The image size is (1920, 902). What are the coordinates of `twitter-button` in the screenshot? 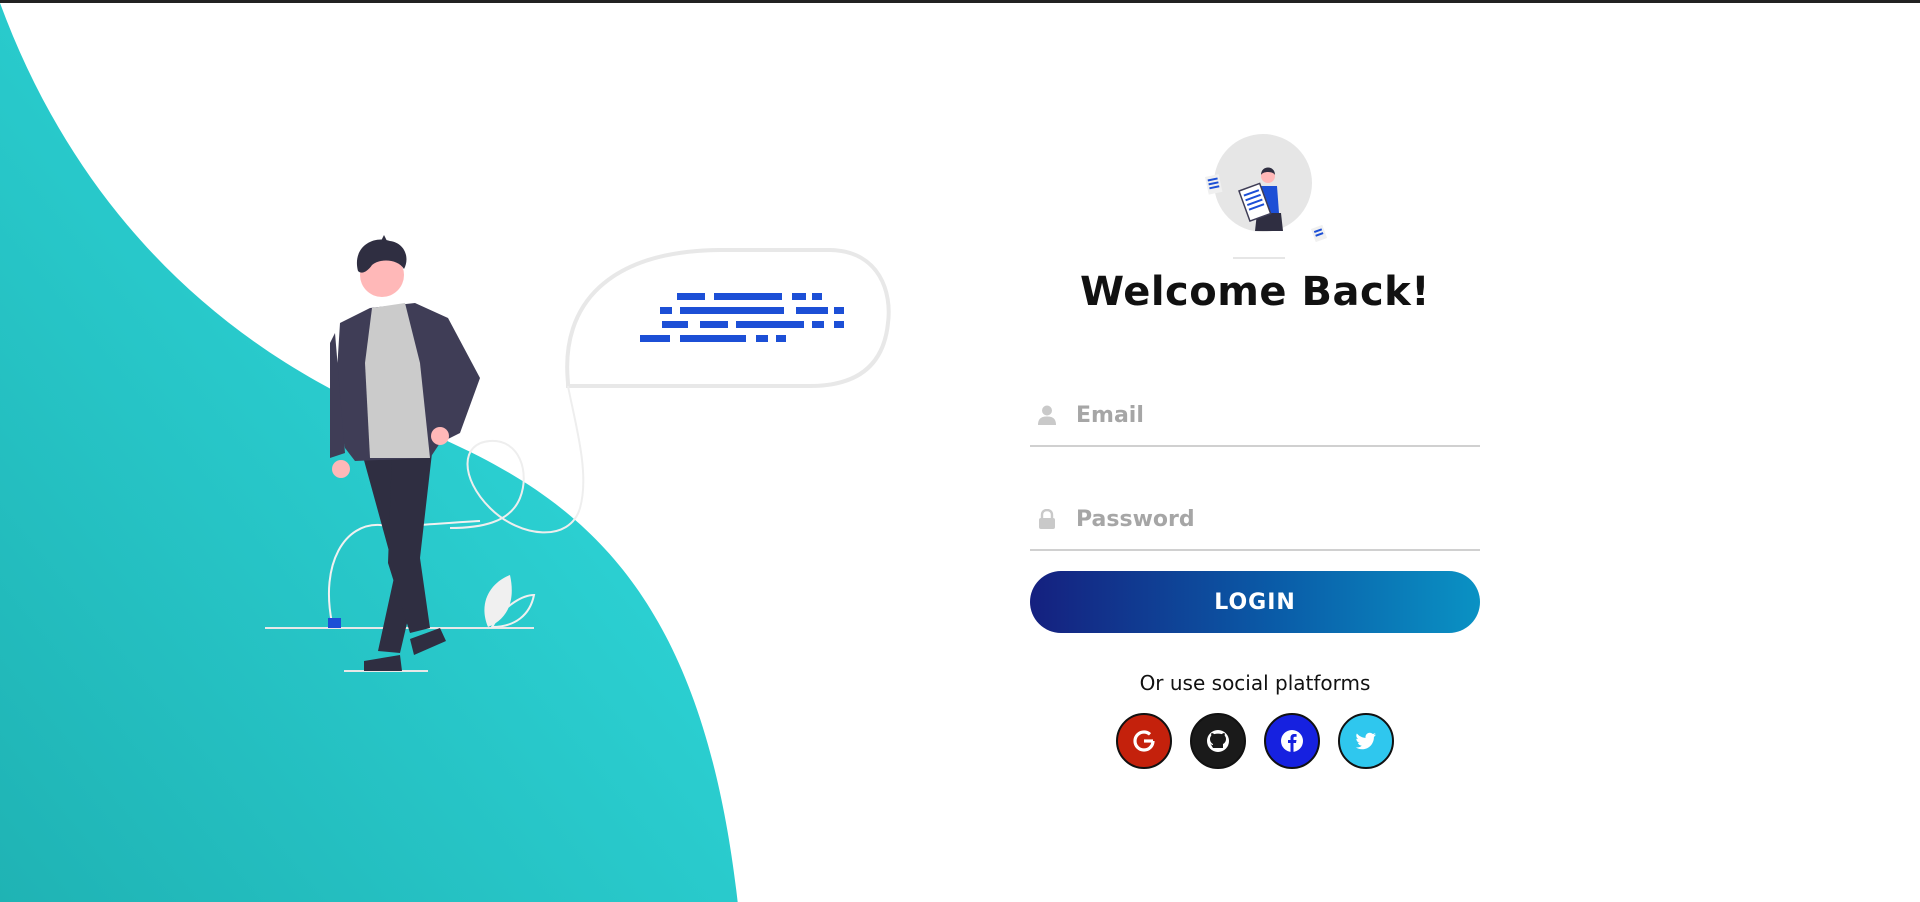 It's located at (1366, 741).